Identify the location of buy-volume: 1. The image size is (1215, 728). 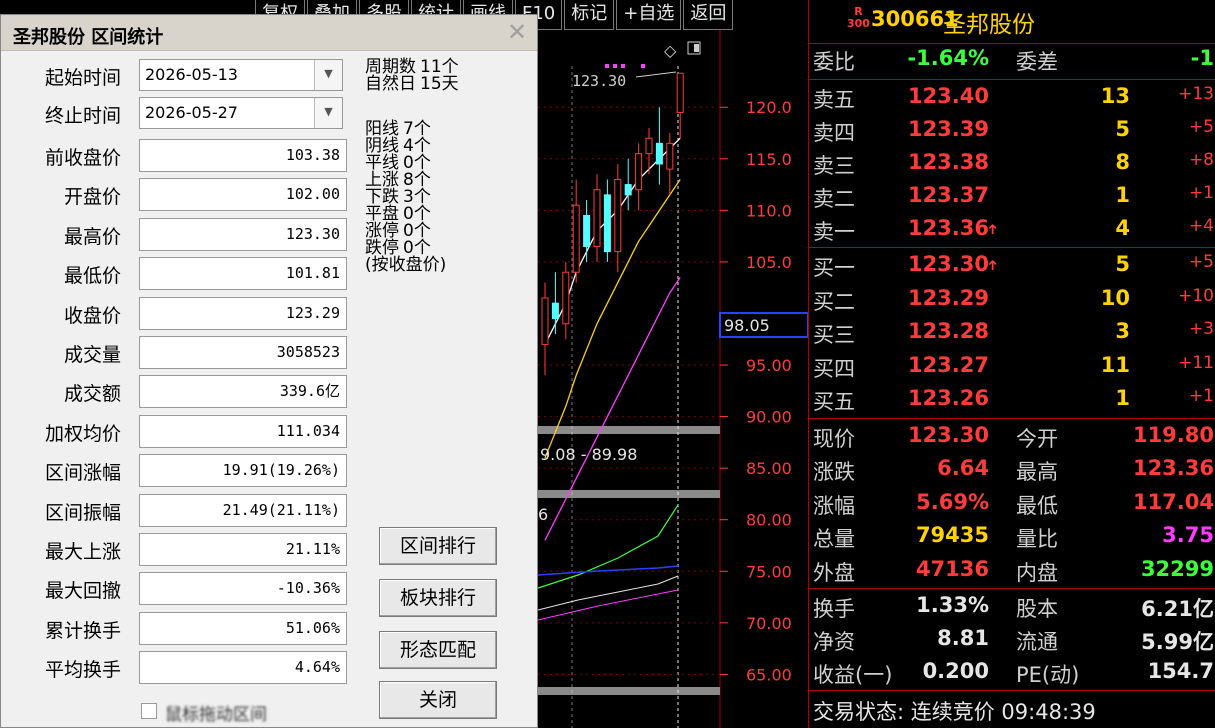
(1122, 398).